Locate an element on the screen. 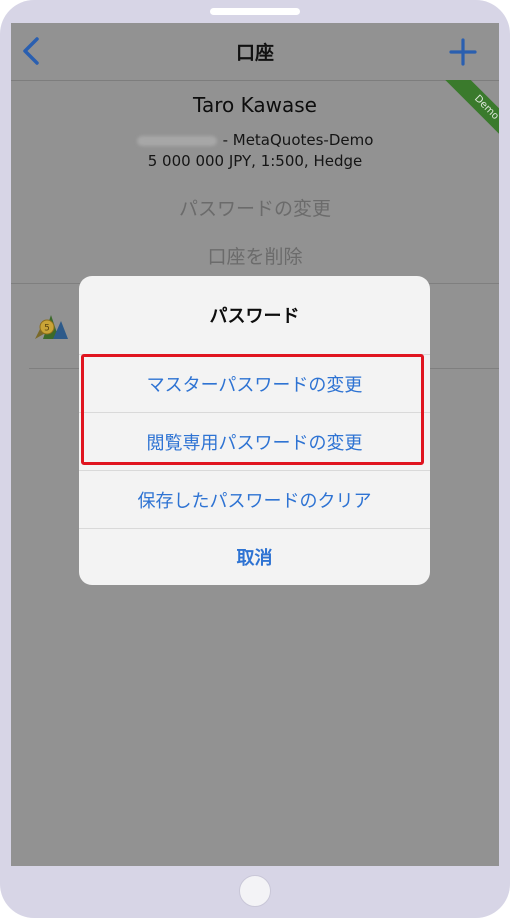 The width and height of the screenshot is (510, 918). account-server: - MetaQuotes-Demo is located at coordinates (298, 140).